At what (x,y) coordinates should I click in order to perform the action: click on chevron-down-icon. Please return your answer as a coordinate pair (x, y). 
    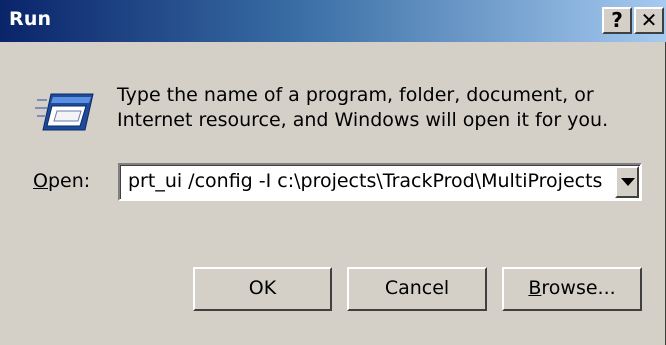
    Looking at the image, I should click on (628, 182).